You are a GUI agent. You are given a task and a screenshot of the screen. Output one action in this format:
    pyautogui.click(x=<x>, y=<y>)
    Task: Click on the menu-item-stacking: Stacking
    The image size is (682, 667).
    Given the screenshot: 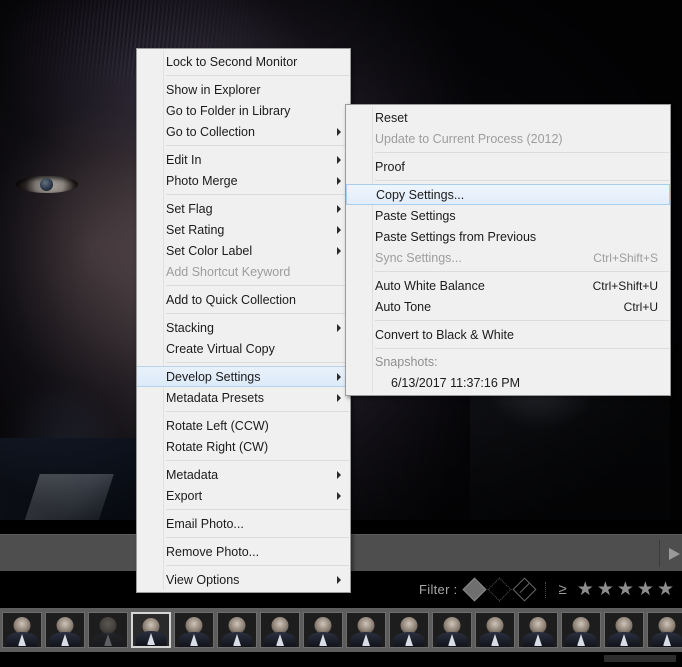 What is the action you would take?
    pyautogui.click(x=243, y=327)
    